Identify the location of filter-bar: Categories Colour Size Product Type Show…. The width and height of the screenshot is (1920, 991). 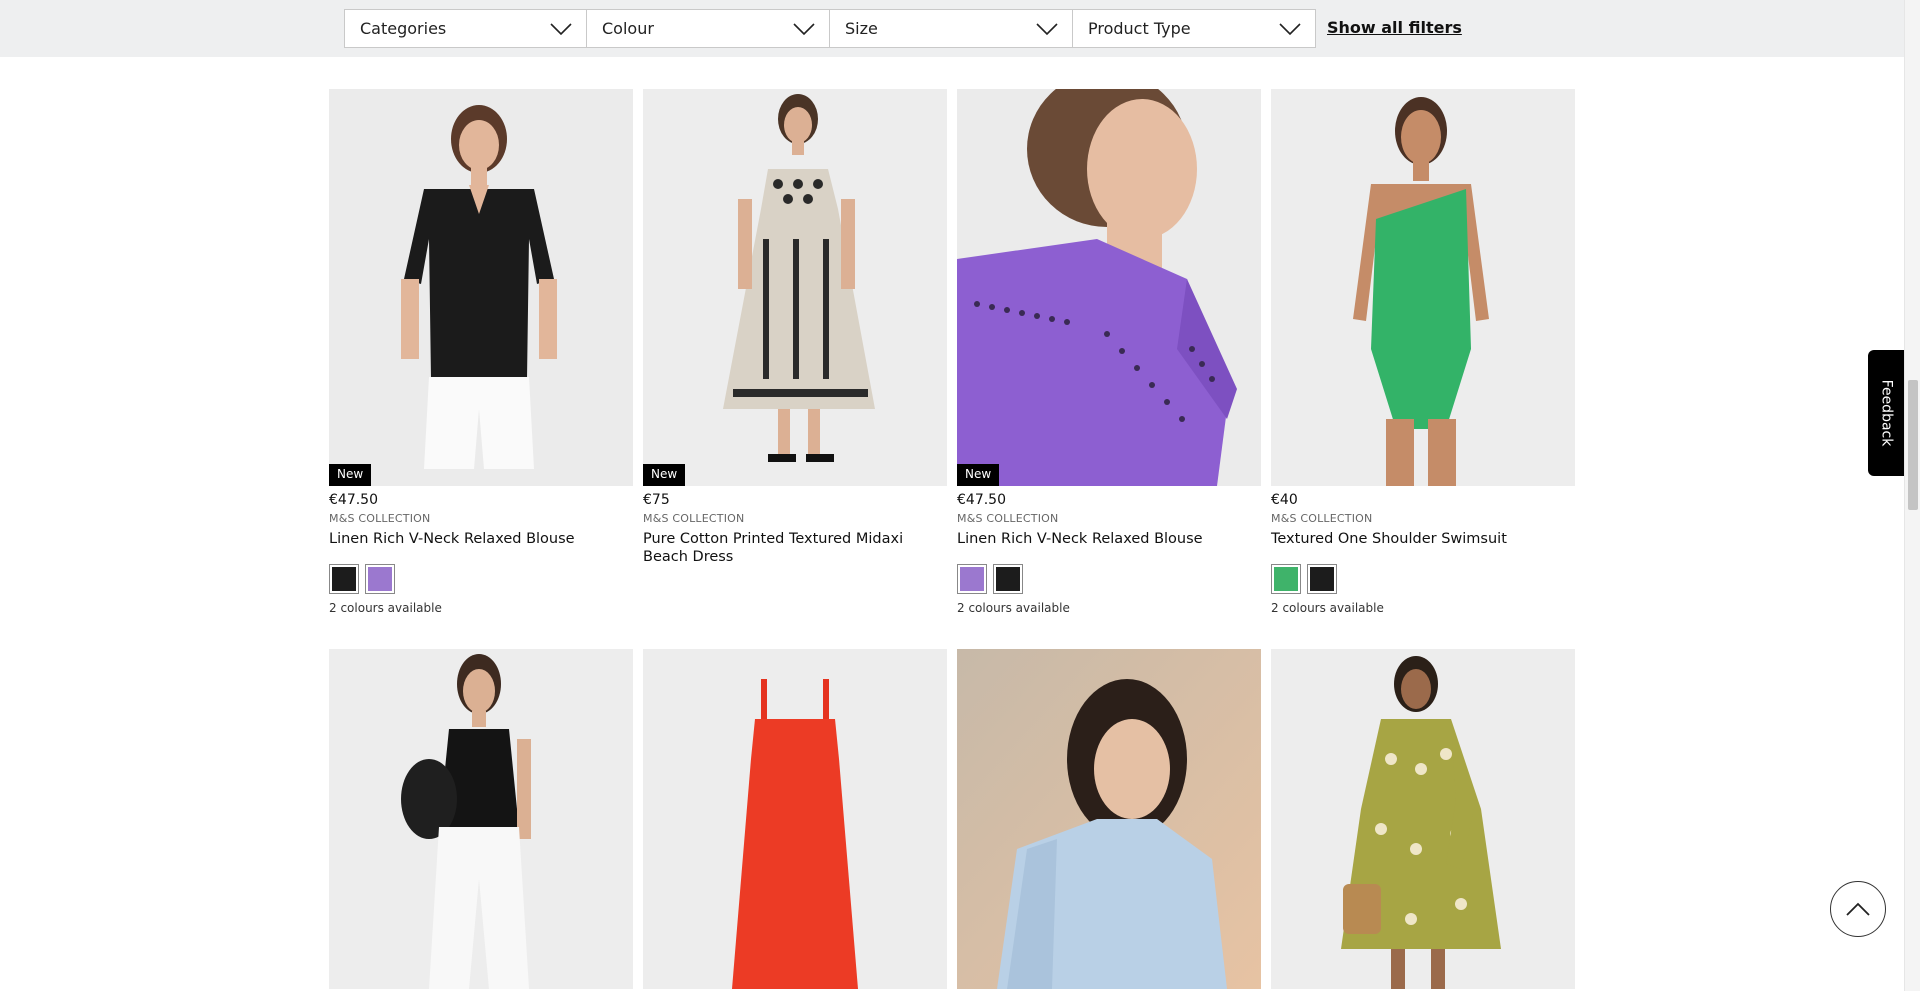
(952, 28).